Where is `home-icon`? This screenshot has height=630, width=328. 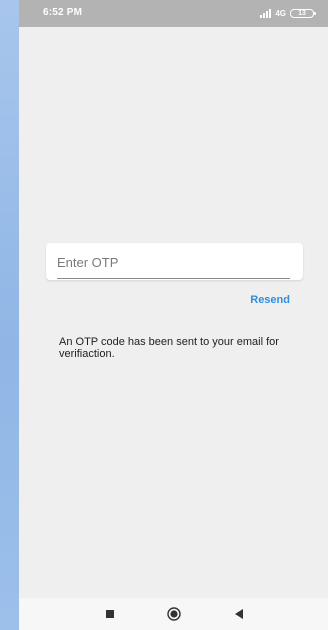
home-icon is located at coordinates (174, 614).